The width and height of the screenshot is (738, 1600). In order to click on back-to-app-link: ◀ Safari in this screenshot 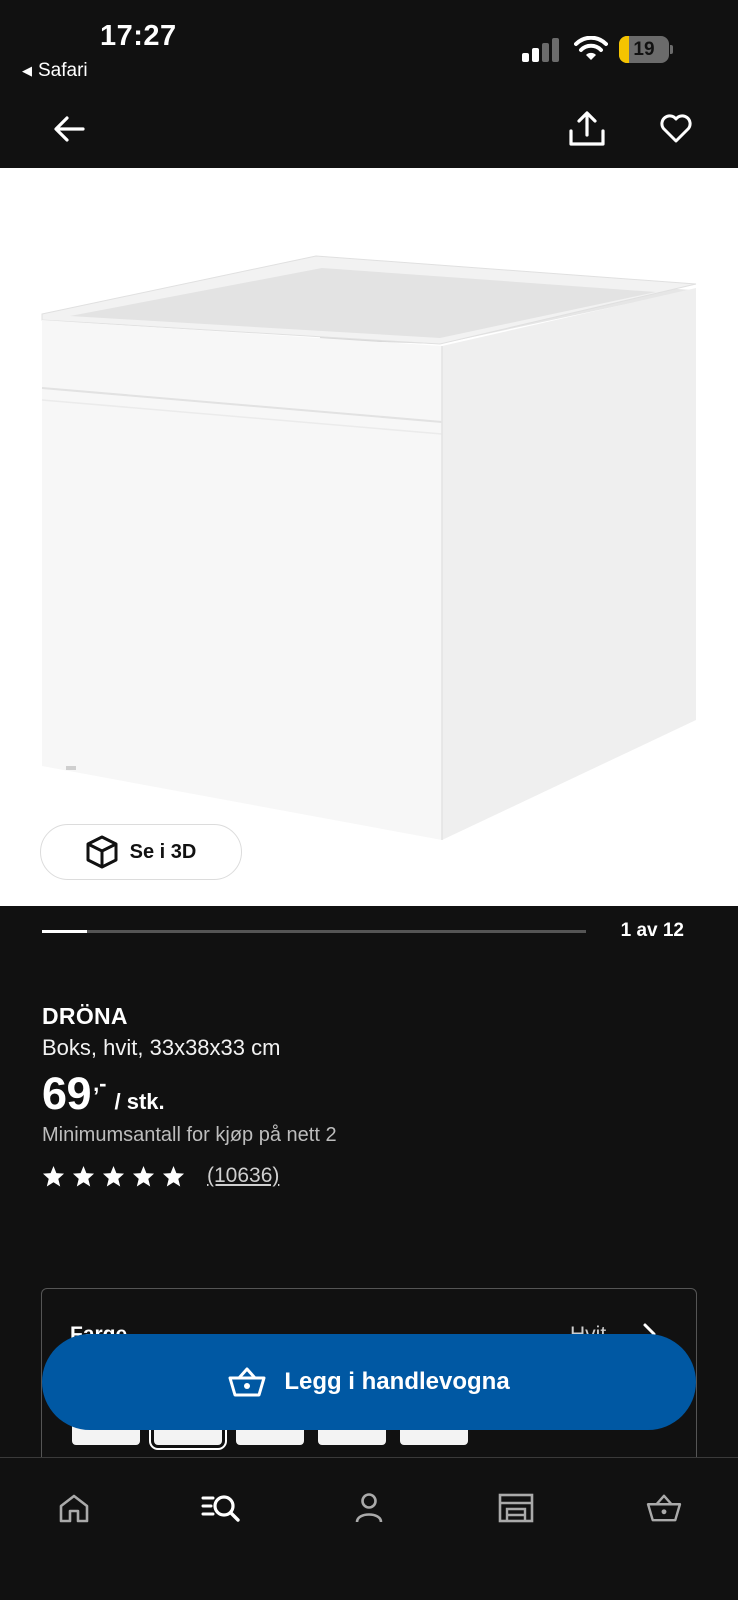, I will do `click(55, 71)`.